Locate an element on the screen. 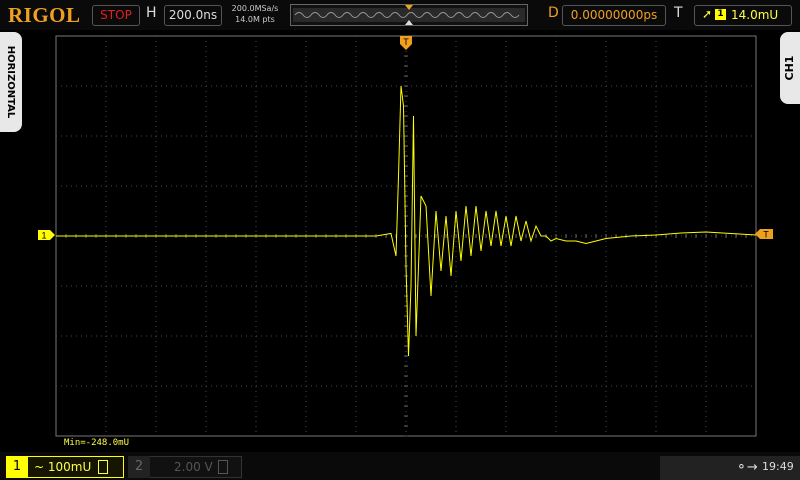 The image size is (800, 480). ch1-ground-marker-label: 1 is located at coordinates (43, 236).